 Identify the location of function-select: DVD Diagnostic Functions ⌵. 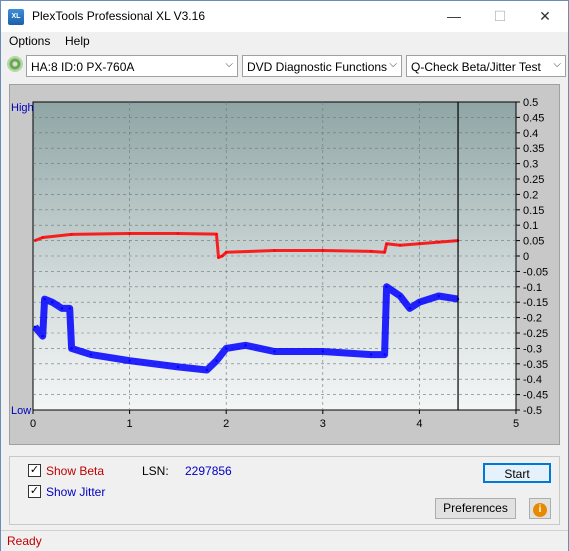
(322, 66).